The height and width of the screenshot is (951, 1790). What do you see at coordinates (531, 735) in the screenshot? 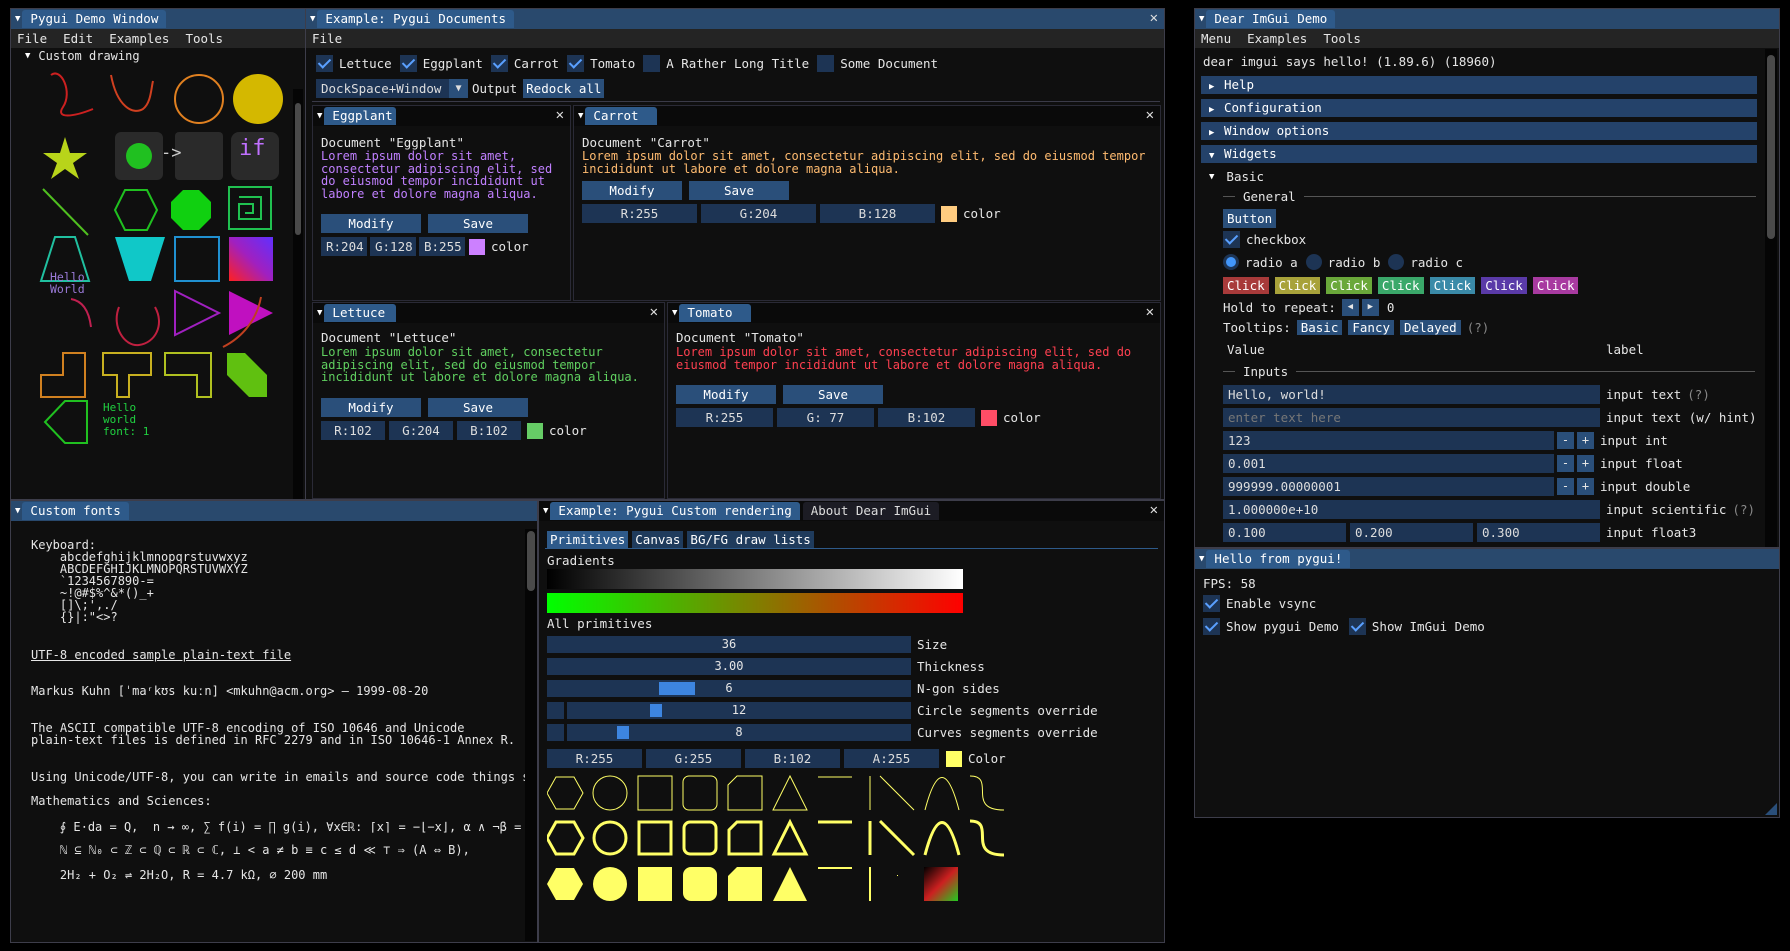
I see `fonts-scrollbar` at bounding box center [531, 735].